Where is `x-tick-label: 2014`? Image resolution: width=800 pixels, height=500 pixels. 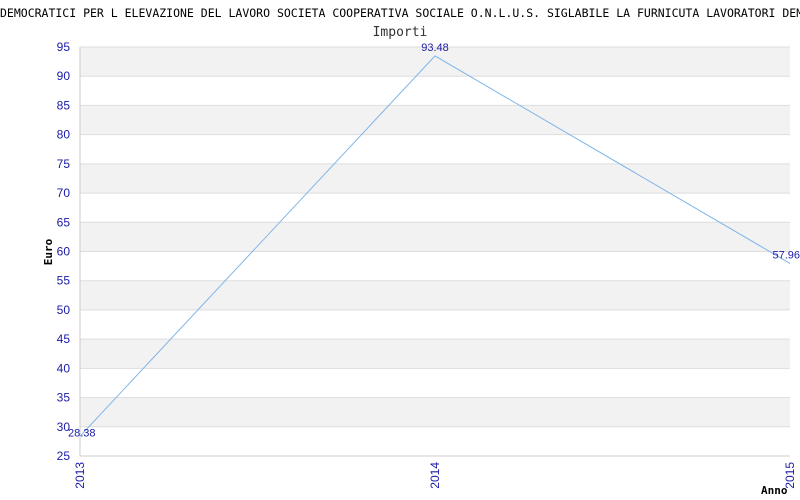 x-tick-label: 2014 is located at coordinates (435, 475).